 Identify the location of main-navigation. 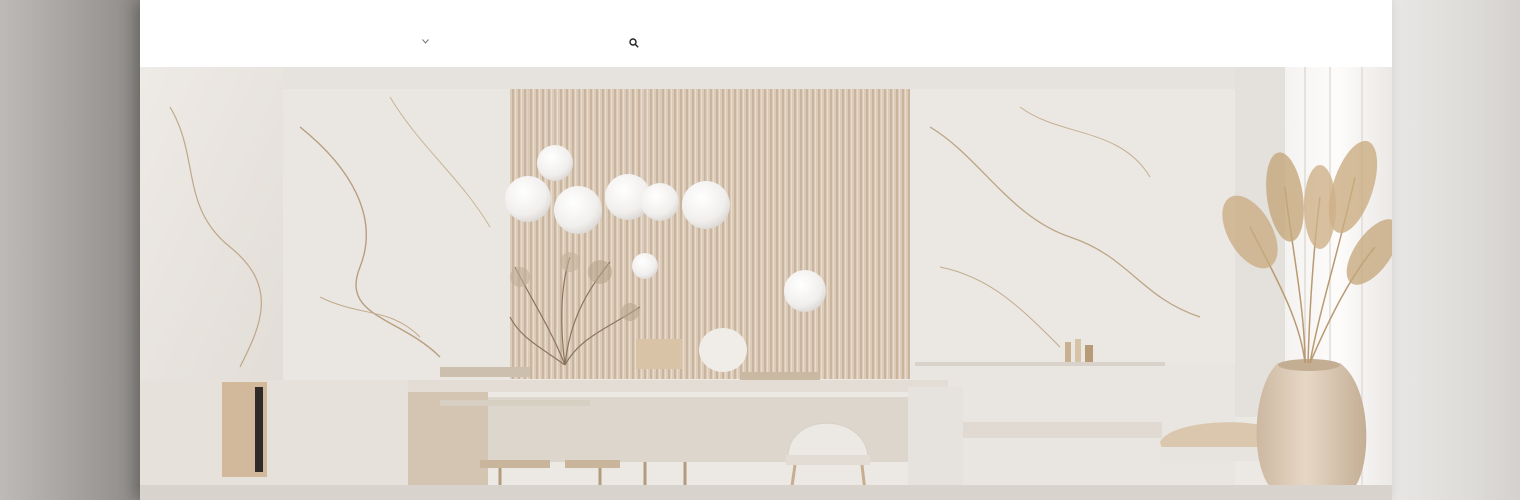
(526, 43).